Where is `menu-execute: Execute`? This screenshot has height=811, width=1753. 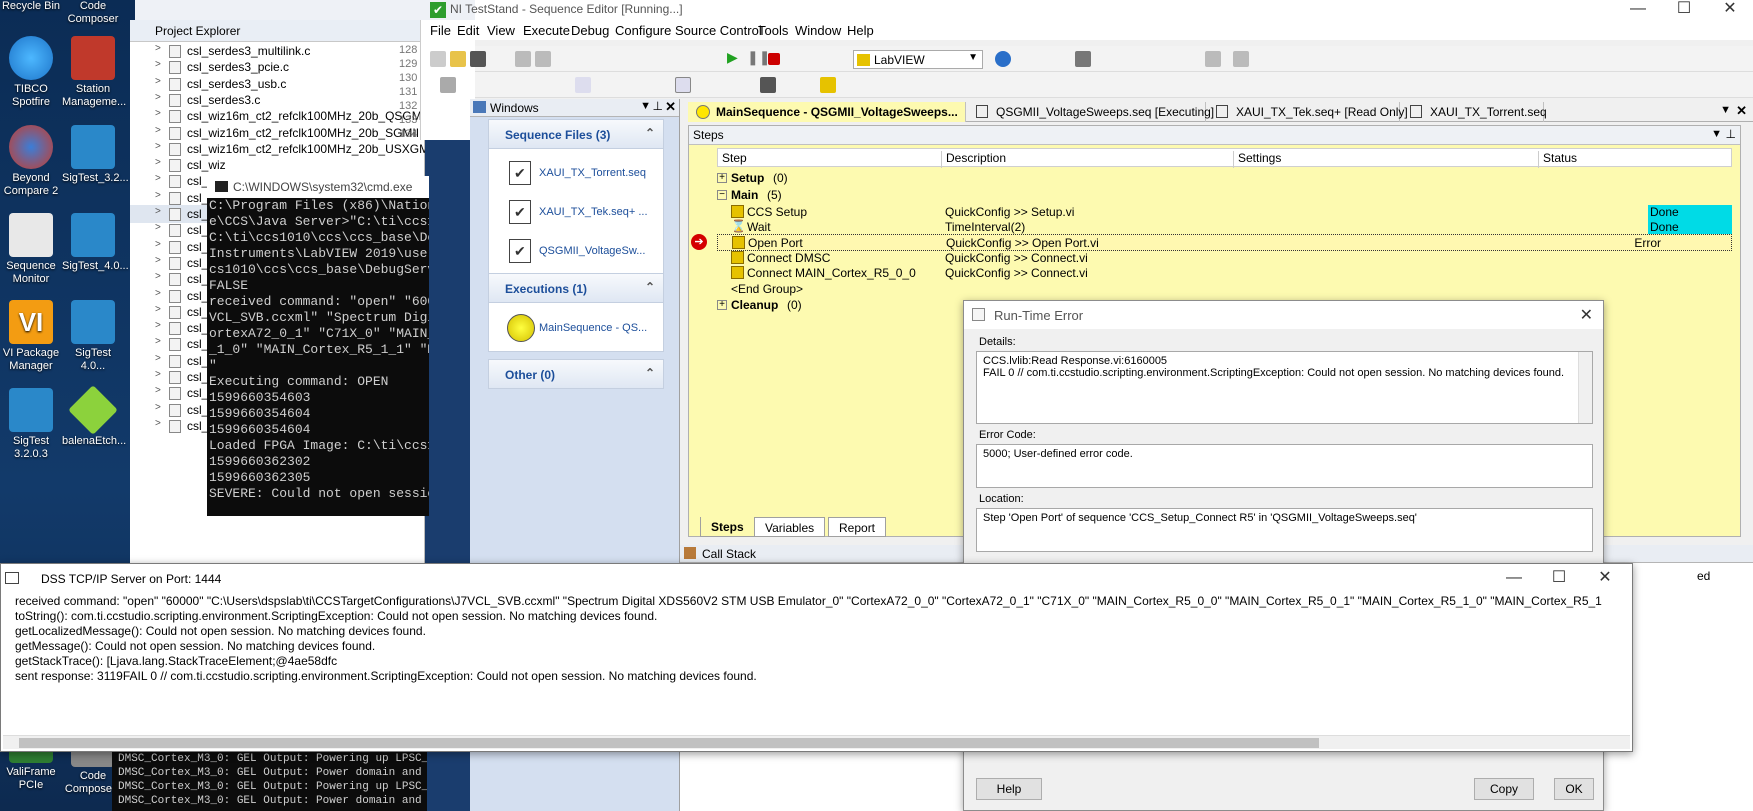 menu-execute: Execute is located at coordinates (546, 30).